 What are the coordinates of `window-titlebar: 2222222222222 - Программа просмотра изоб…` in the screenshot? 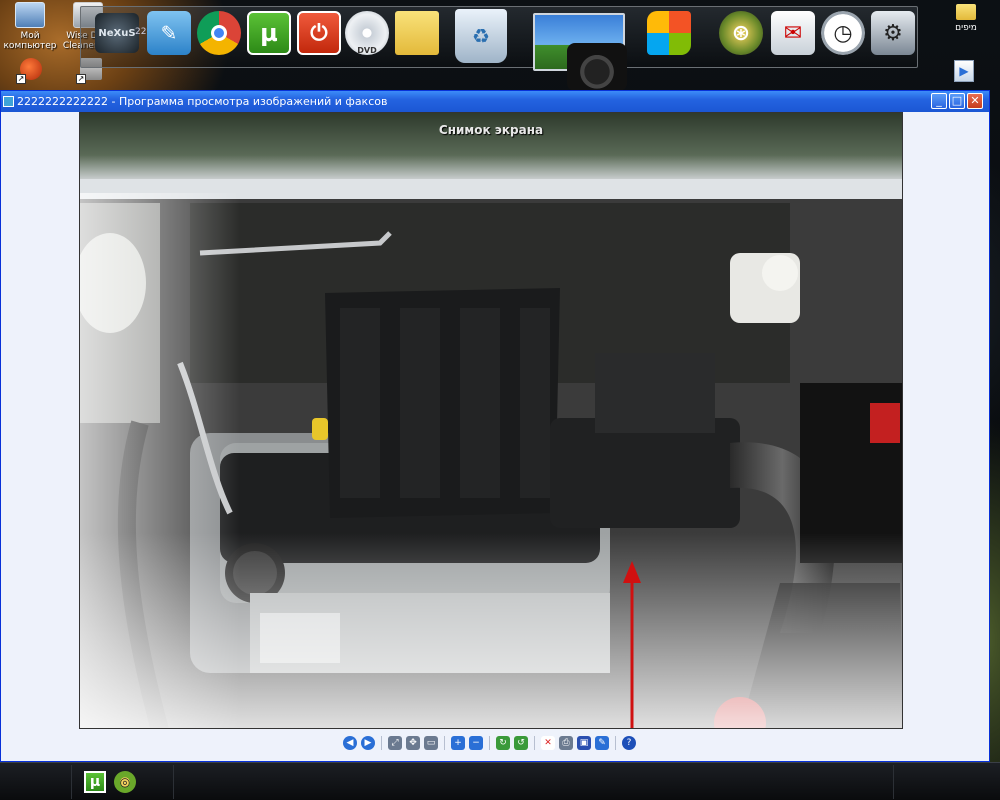 It's located at (495, 101).